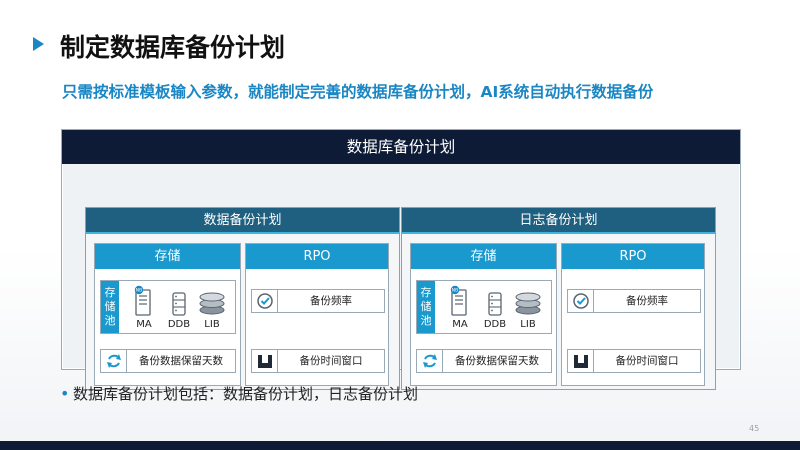 This screenshot has height=450, width=800. What do you see at coordinates (38, 44) in the screenshot?
I see `title-arrow-icon` at bounding box center [38, 44].